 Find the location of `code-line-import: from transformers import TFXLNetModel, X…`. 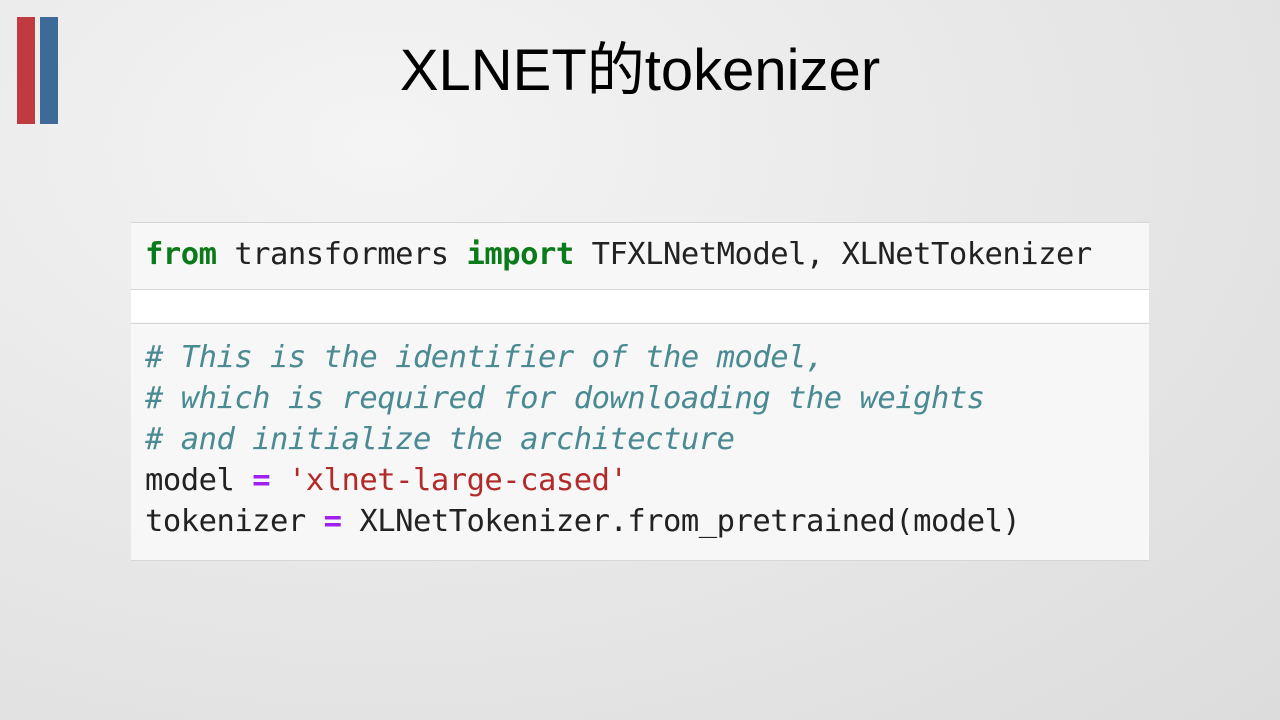

code-line-import: from transformers import TFXLNetModel, X… is located at coordinates (618, 254).